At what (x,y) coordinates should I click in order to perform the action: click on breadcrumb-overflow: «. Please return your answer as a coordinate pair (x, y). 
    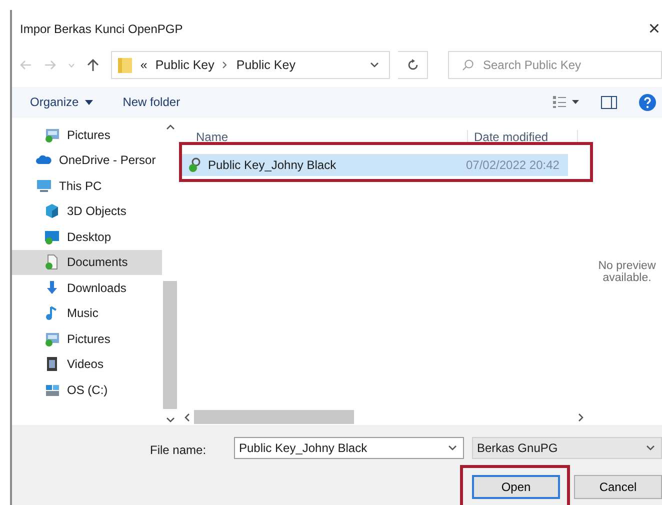
    Looking at the image, I should click on (144, 65).